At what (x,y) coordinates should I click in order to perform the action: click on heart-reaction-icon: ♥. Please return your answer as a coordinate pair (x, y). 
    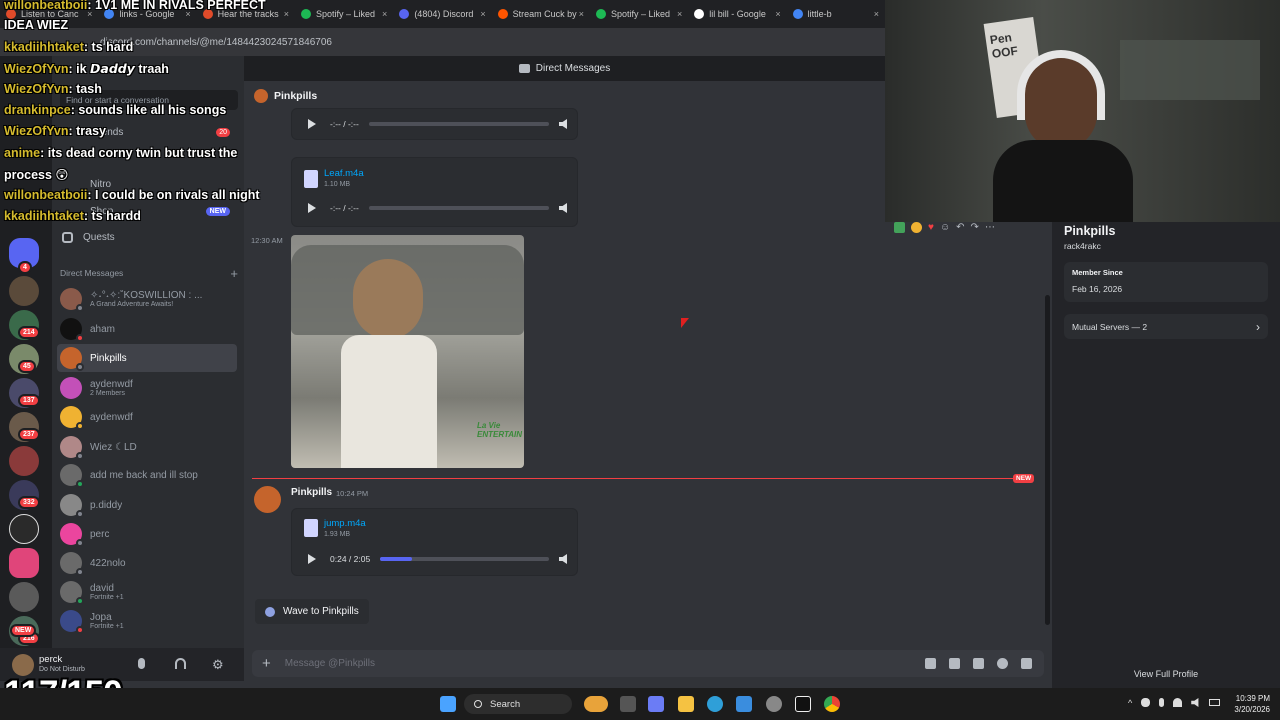
    Looking at the image, I should click on (931, 227).